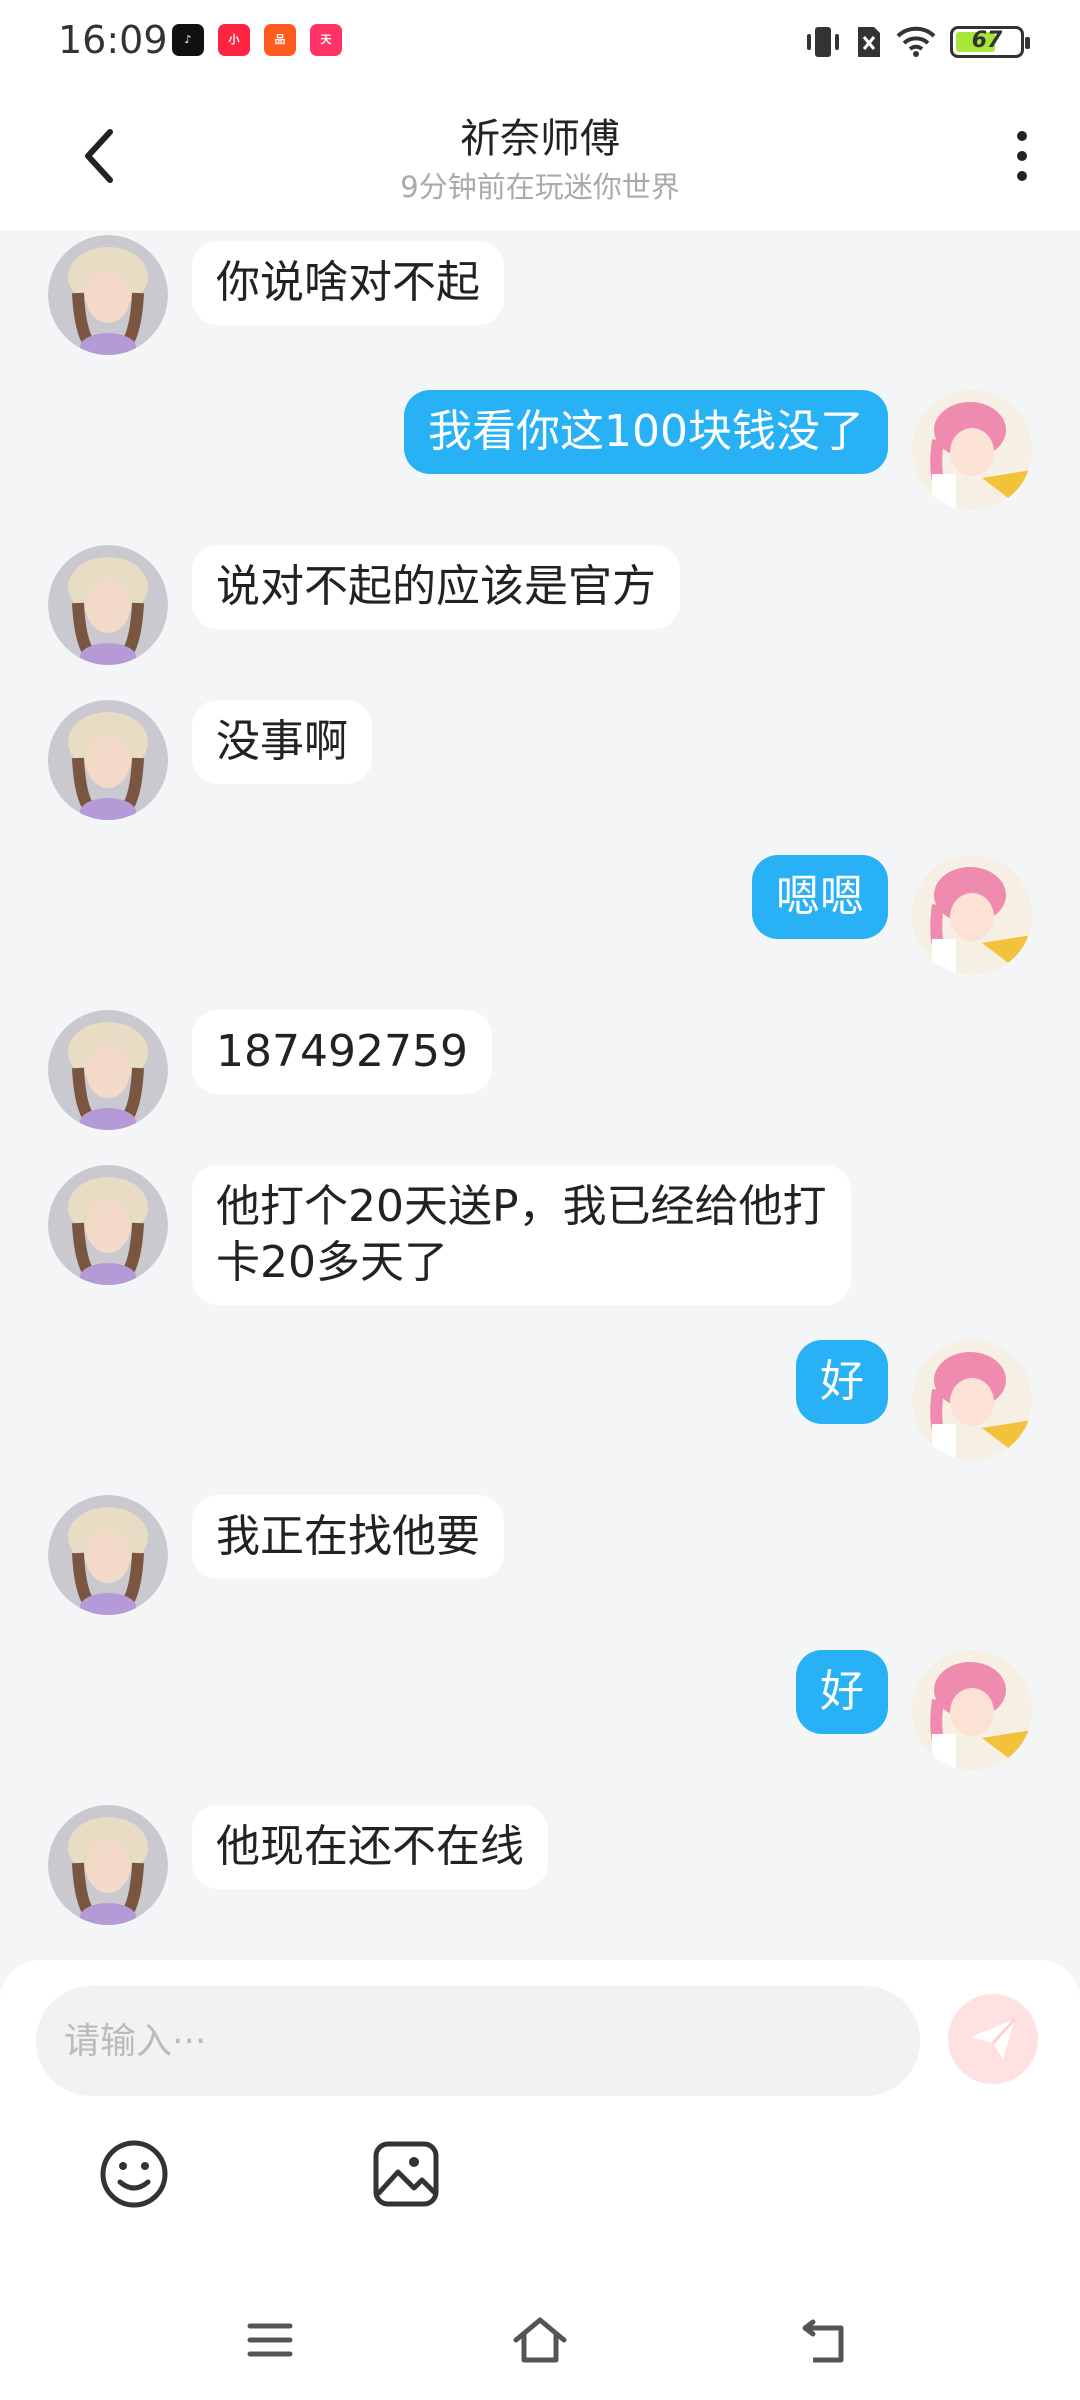 This screenshot has width=1080, height=2400. Describe the element at coordinates (823, 42) in the screenshot. I see `vibrate-icon` at that location.